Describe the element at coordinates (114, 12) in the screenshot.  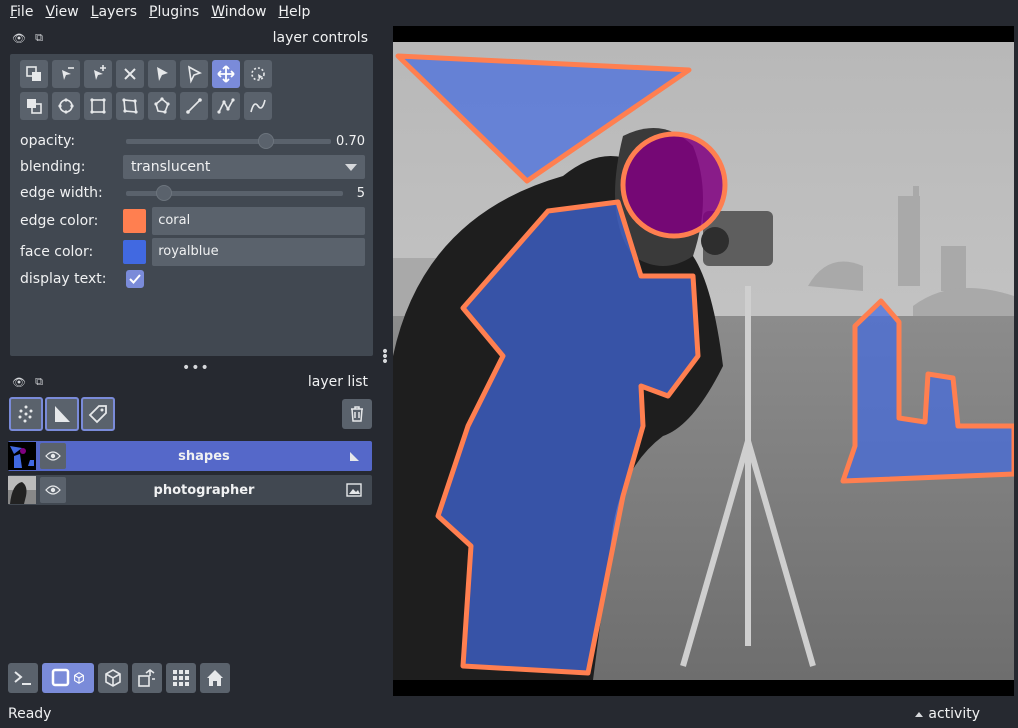
I see `menu-layers: Layers` at that location.